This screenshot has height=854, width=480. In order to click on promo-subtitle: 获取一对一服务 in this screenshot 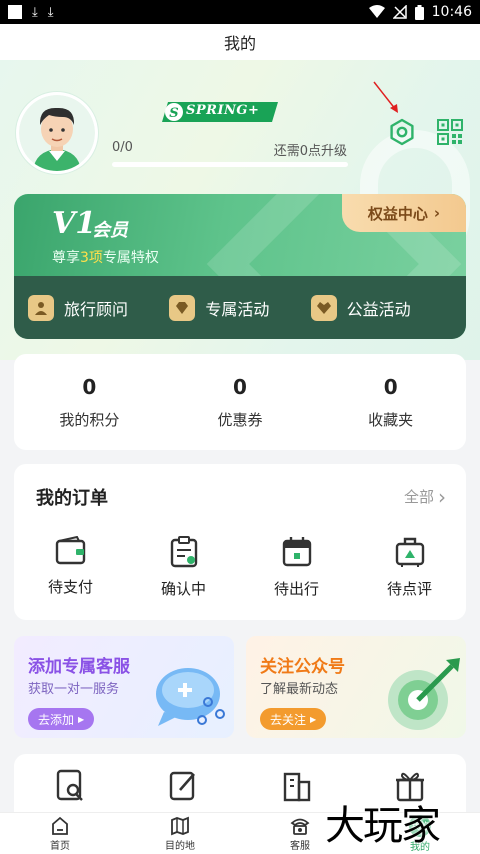, I will do `click(74, 689)`.